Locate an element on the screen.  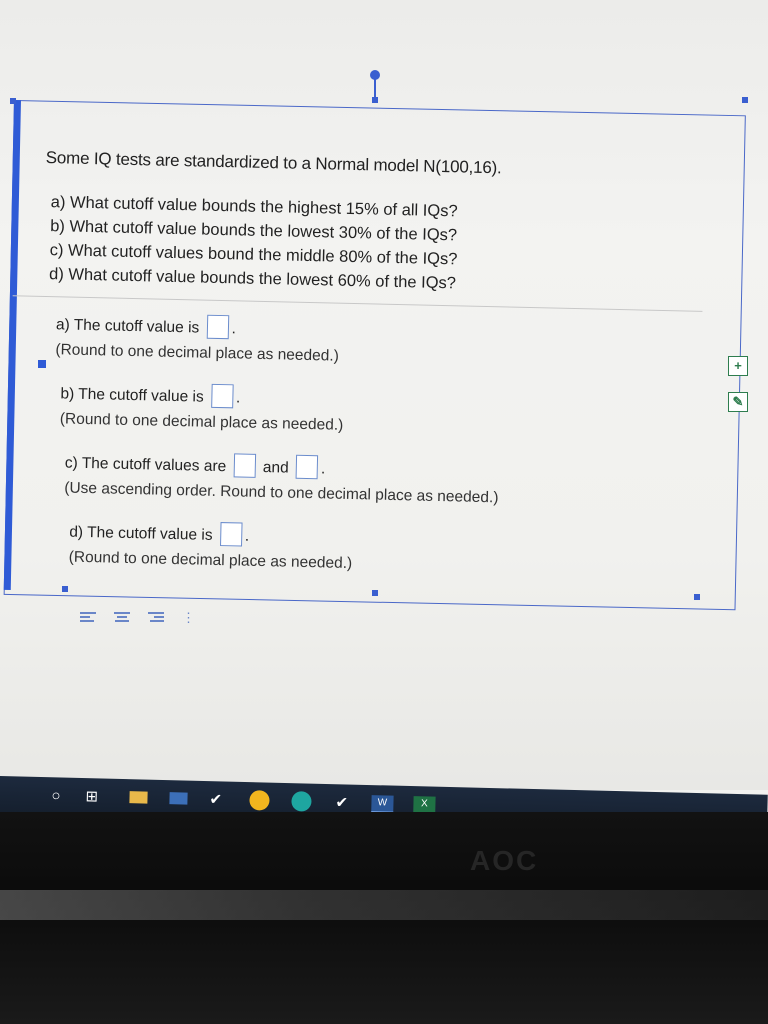
answer-c-label: c) The cutoff values are is located at coordinates (145, 465).